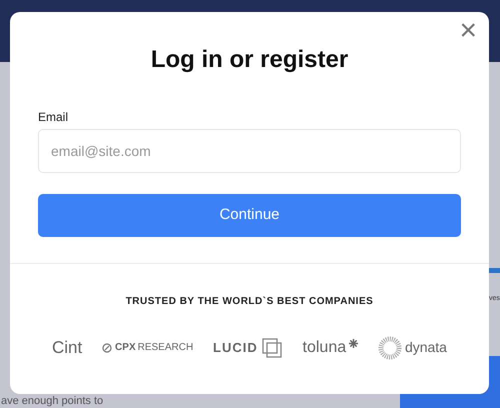  Describe the element at coordinates (249, 151) in the screenshot. I see `email-field: email@site.com` at that location.